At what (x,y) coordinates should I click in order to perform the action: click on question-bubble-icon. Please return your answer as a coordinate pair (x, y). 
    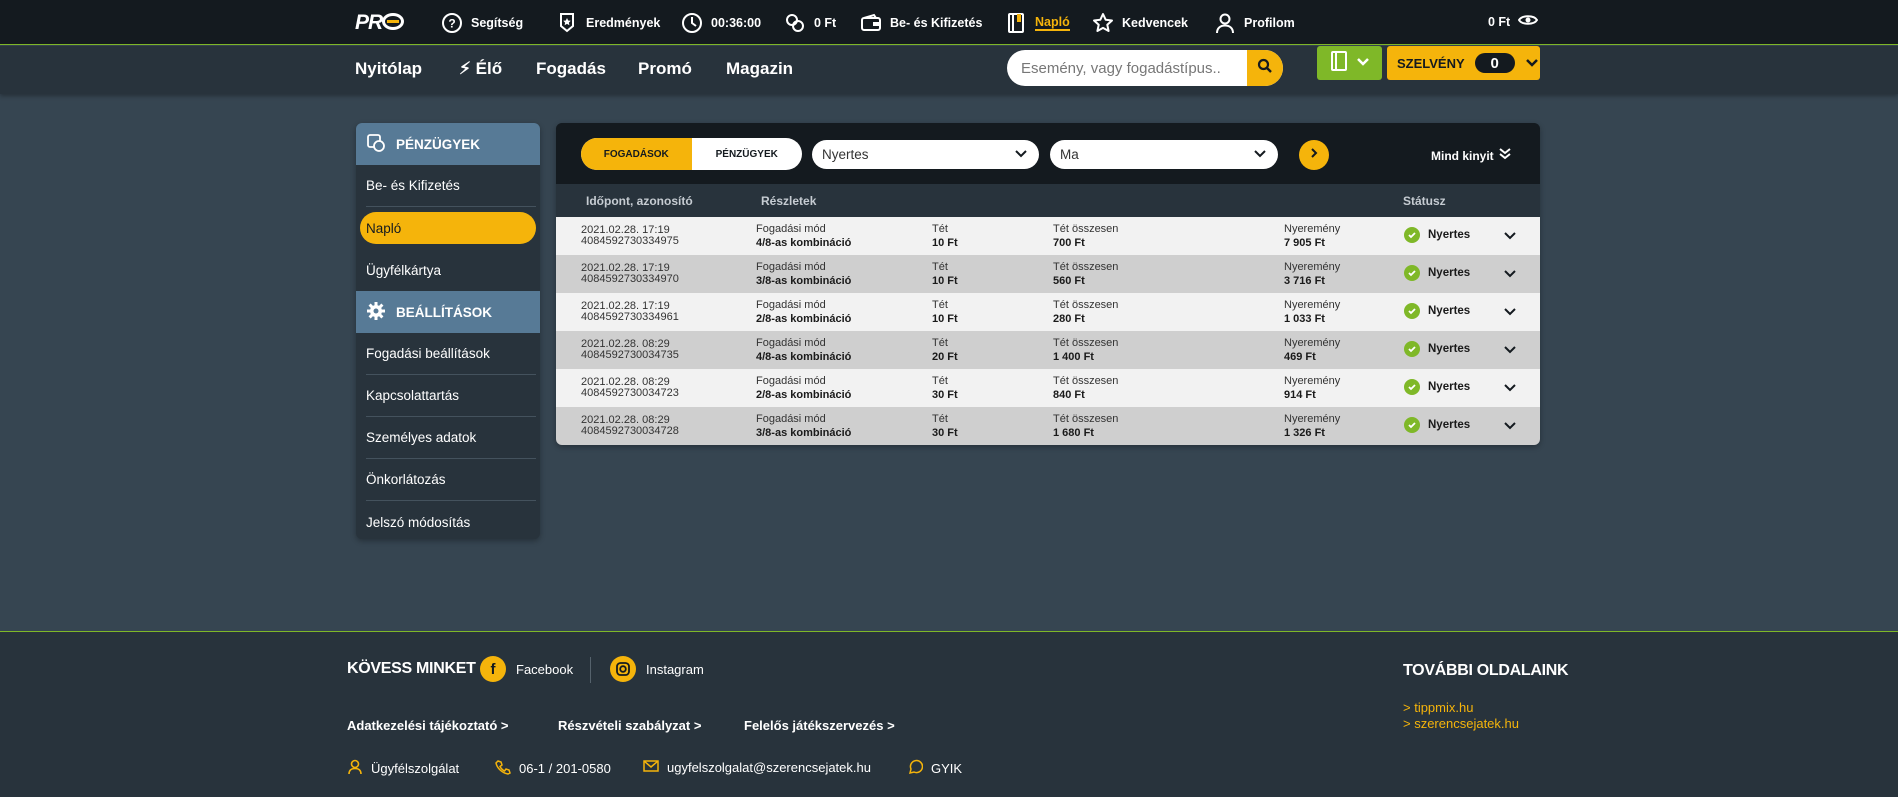
    Looking at the image, I should click on (915, 768).